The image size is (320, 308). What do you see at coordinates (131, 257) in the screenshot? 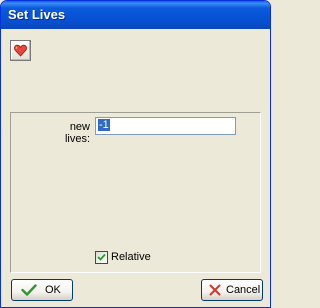
I see `relative-label: Relative` at bounding box center [131, 257].